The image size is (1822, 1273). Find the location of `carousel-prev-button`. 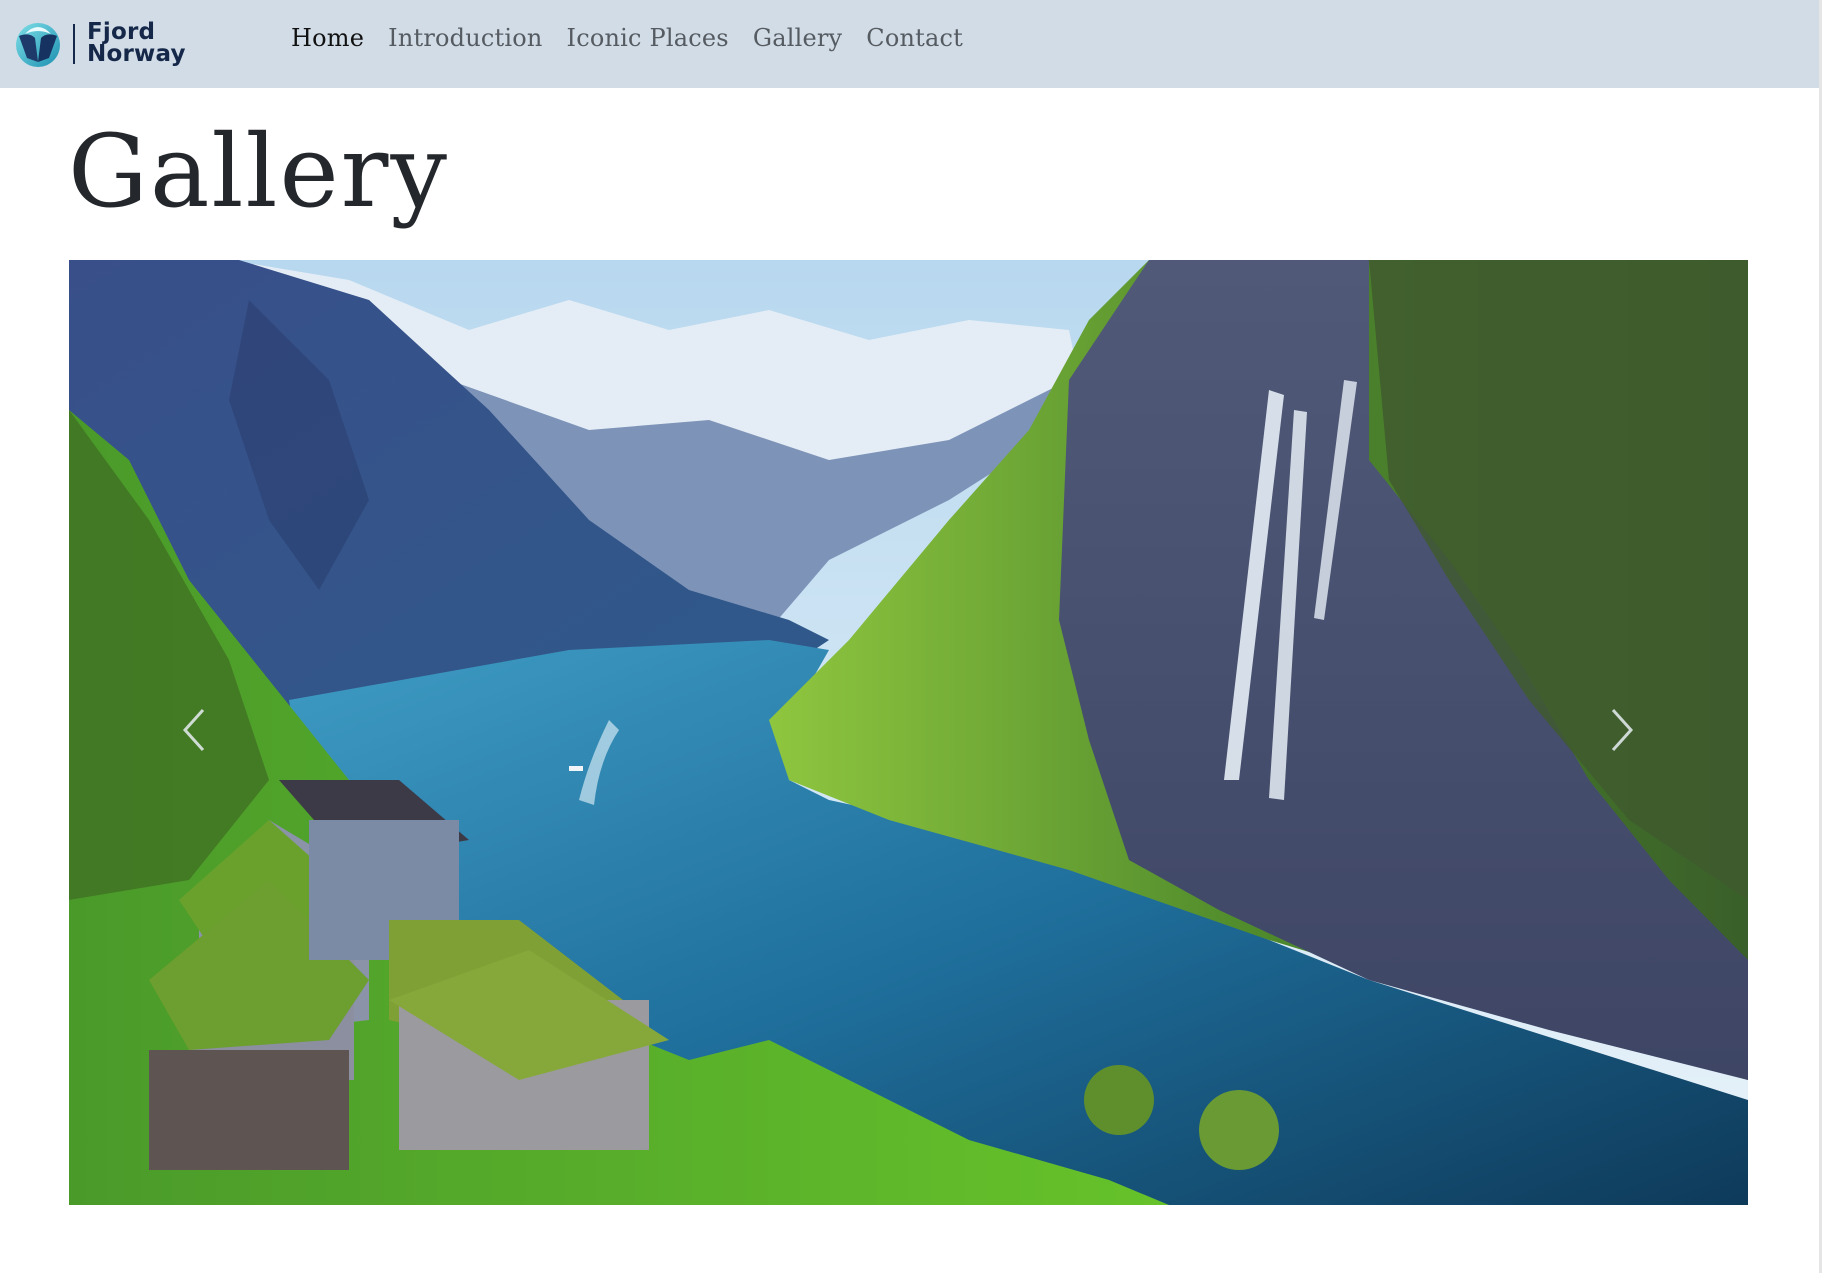

carousel-prev-button is located at coordinates (194, 730).